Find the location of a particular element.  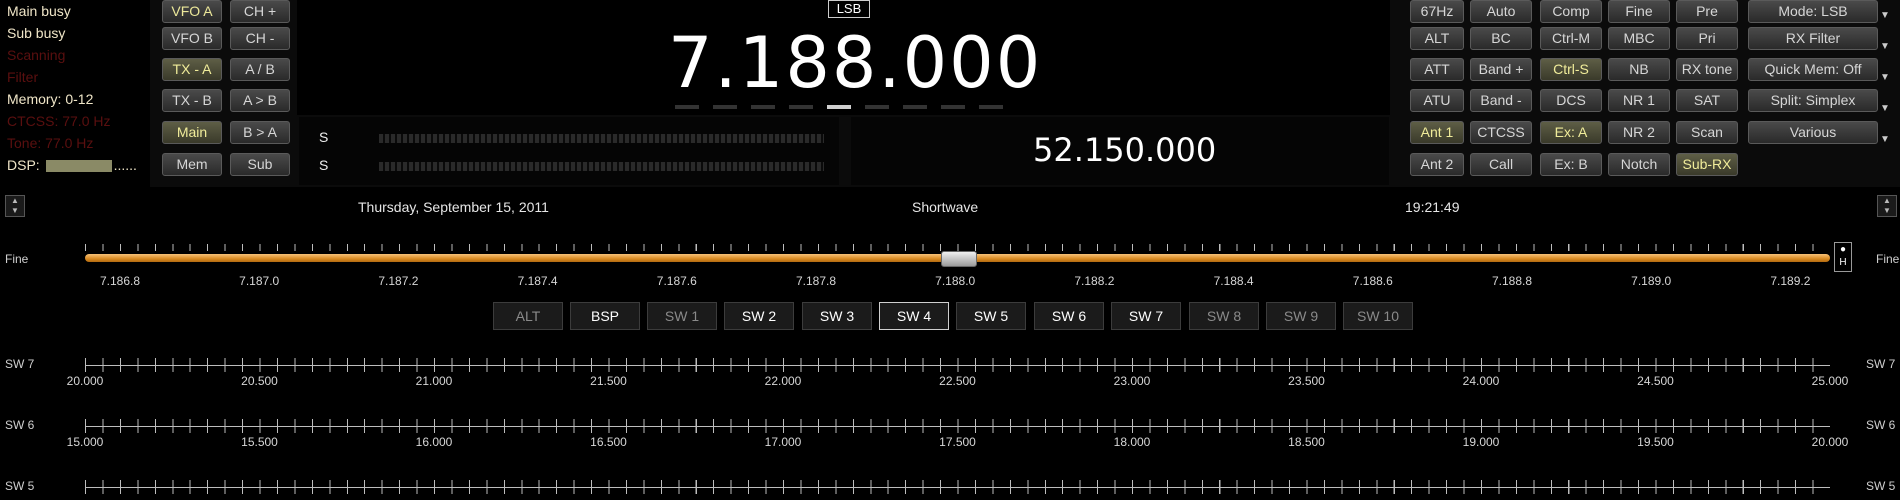

band-name-label: Shortwave is located at coordinates (945, 207).